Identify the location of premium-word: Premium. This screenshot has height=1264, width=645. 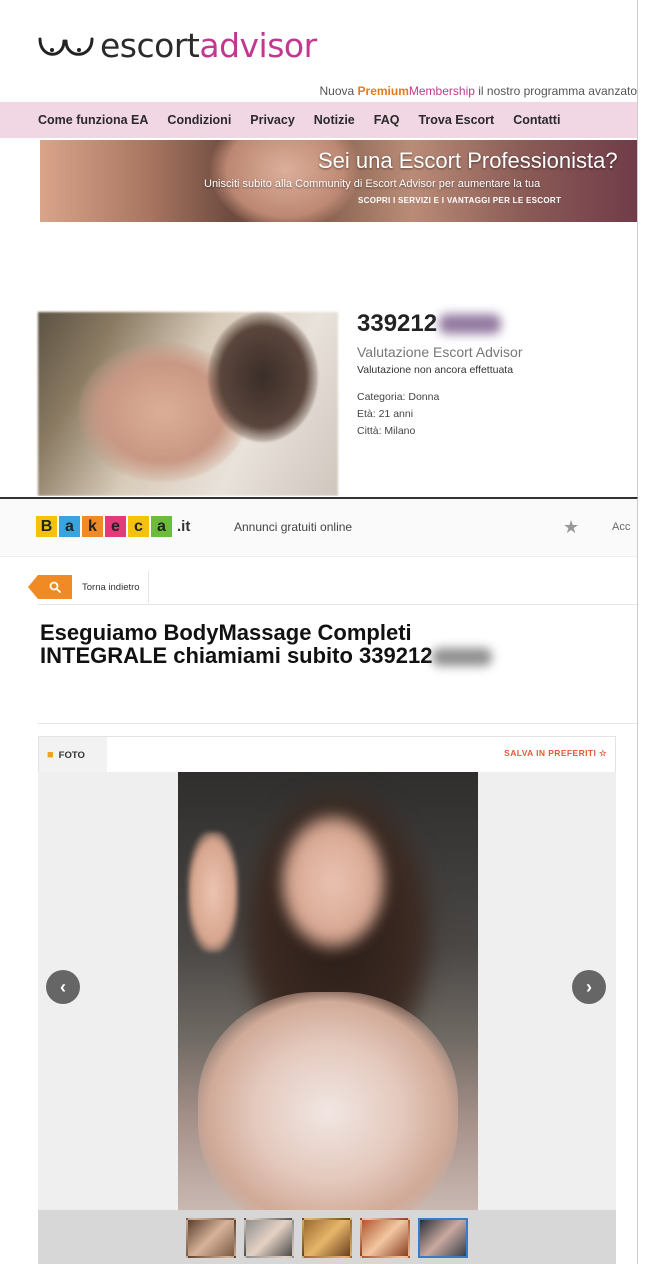
(383, 91).